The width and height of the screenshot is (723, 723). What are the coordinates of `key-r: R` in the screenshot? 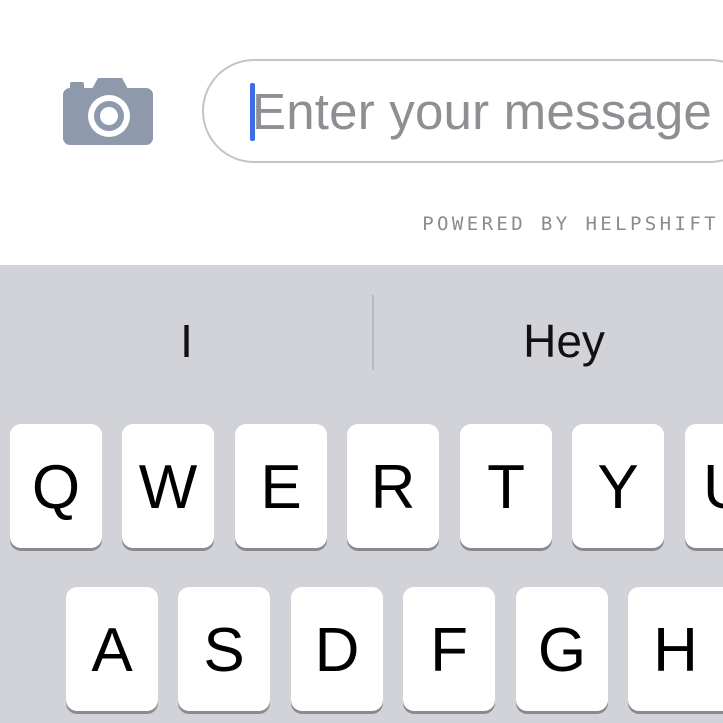 It's located at (393, 486).